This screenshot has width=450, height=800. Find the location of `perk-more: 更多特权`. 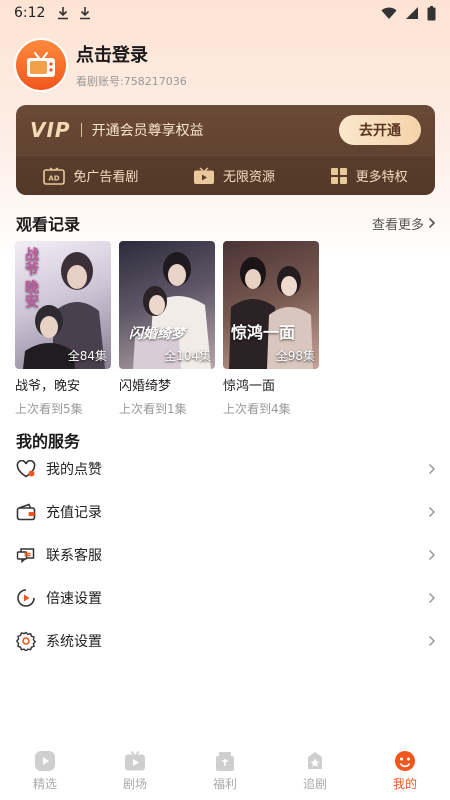

perk-more: 更多特权 is located at coordinates (369, 175).